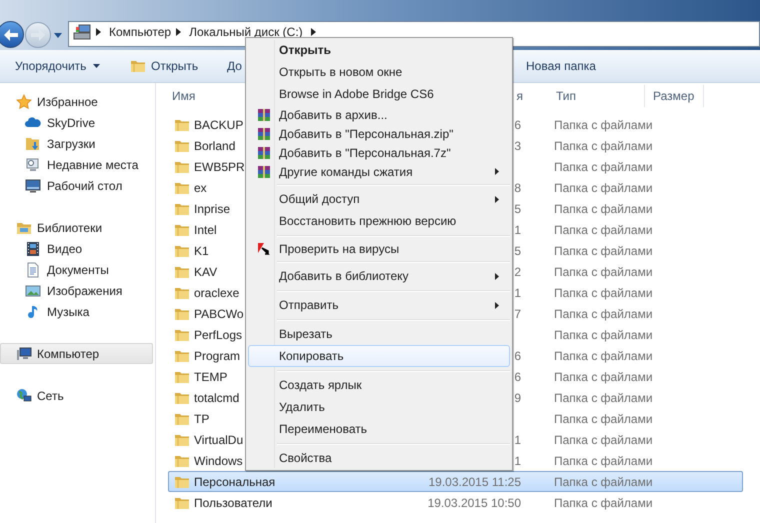 The width and height of the screenshot is (760, 523). I want to click on file-name: oraclexe, so click(217, 293).